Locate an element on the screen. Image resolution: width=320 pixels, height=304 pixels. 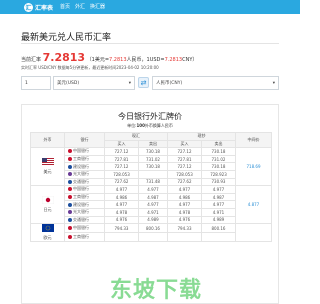
rate-cell: 4.987 is located at coordinates (218, 197).